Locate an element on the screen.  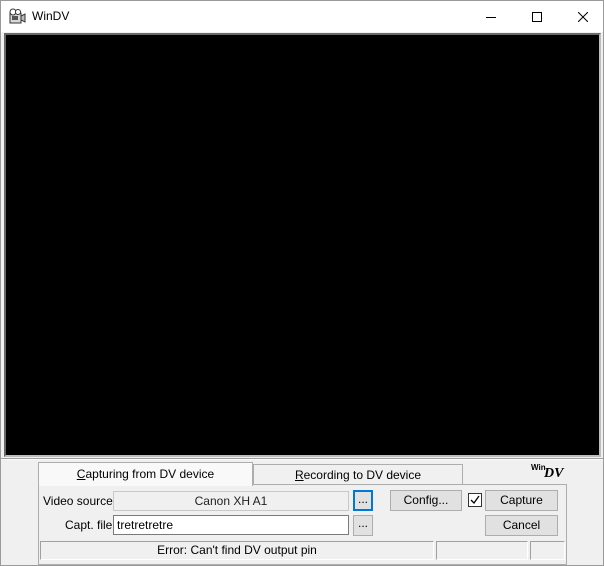
divider is located at coordinates (302, 459).